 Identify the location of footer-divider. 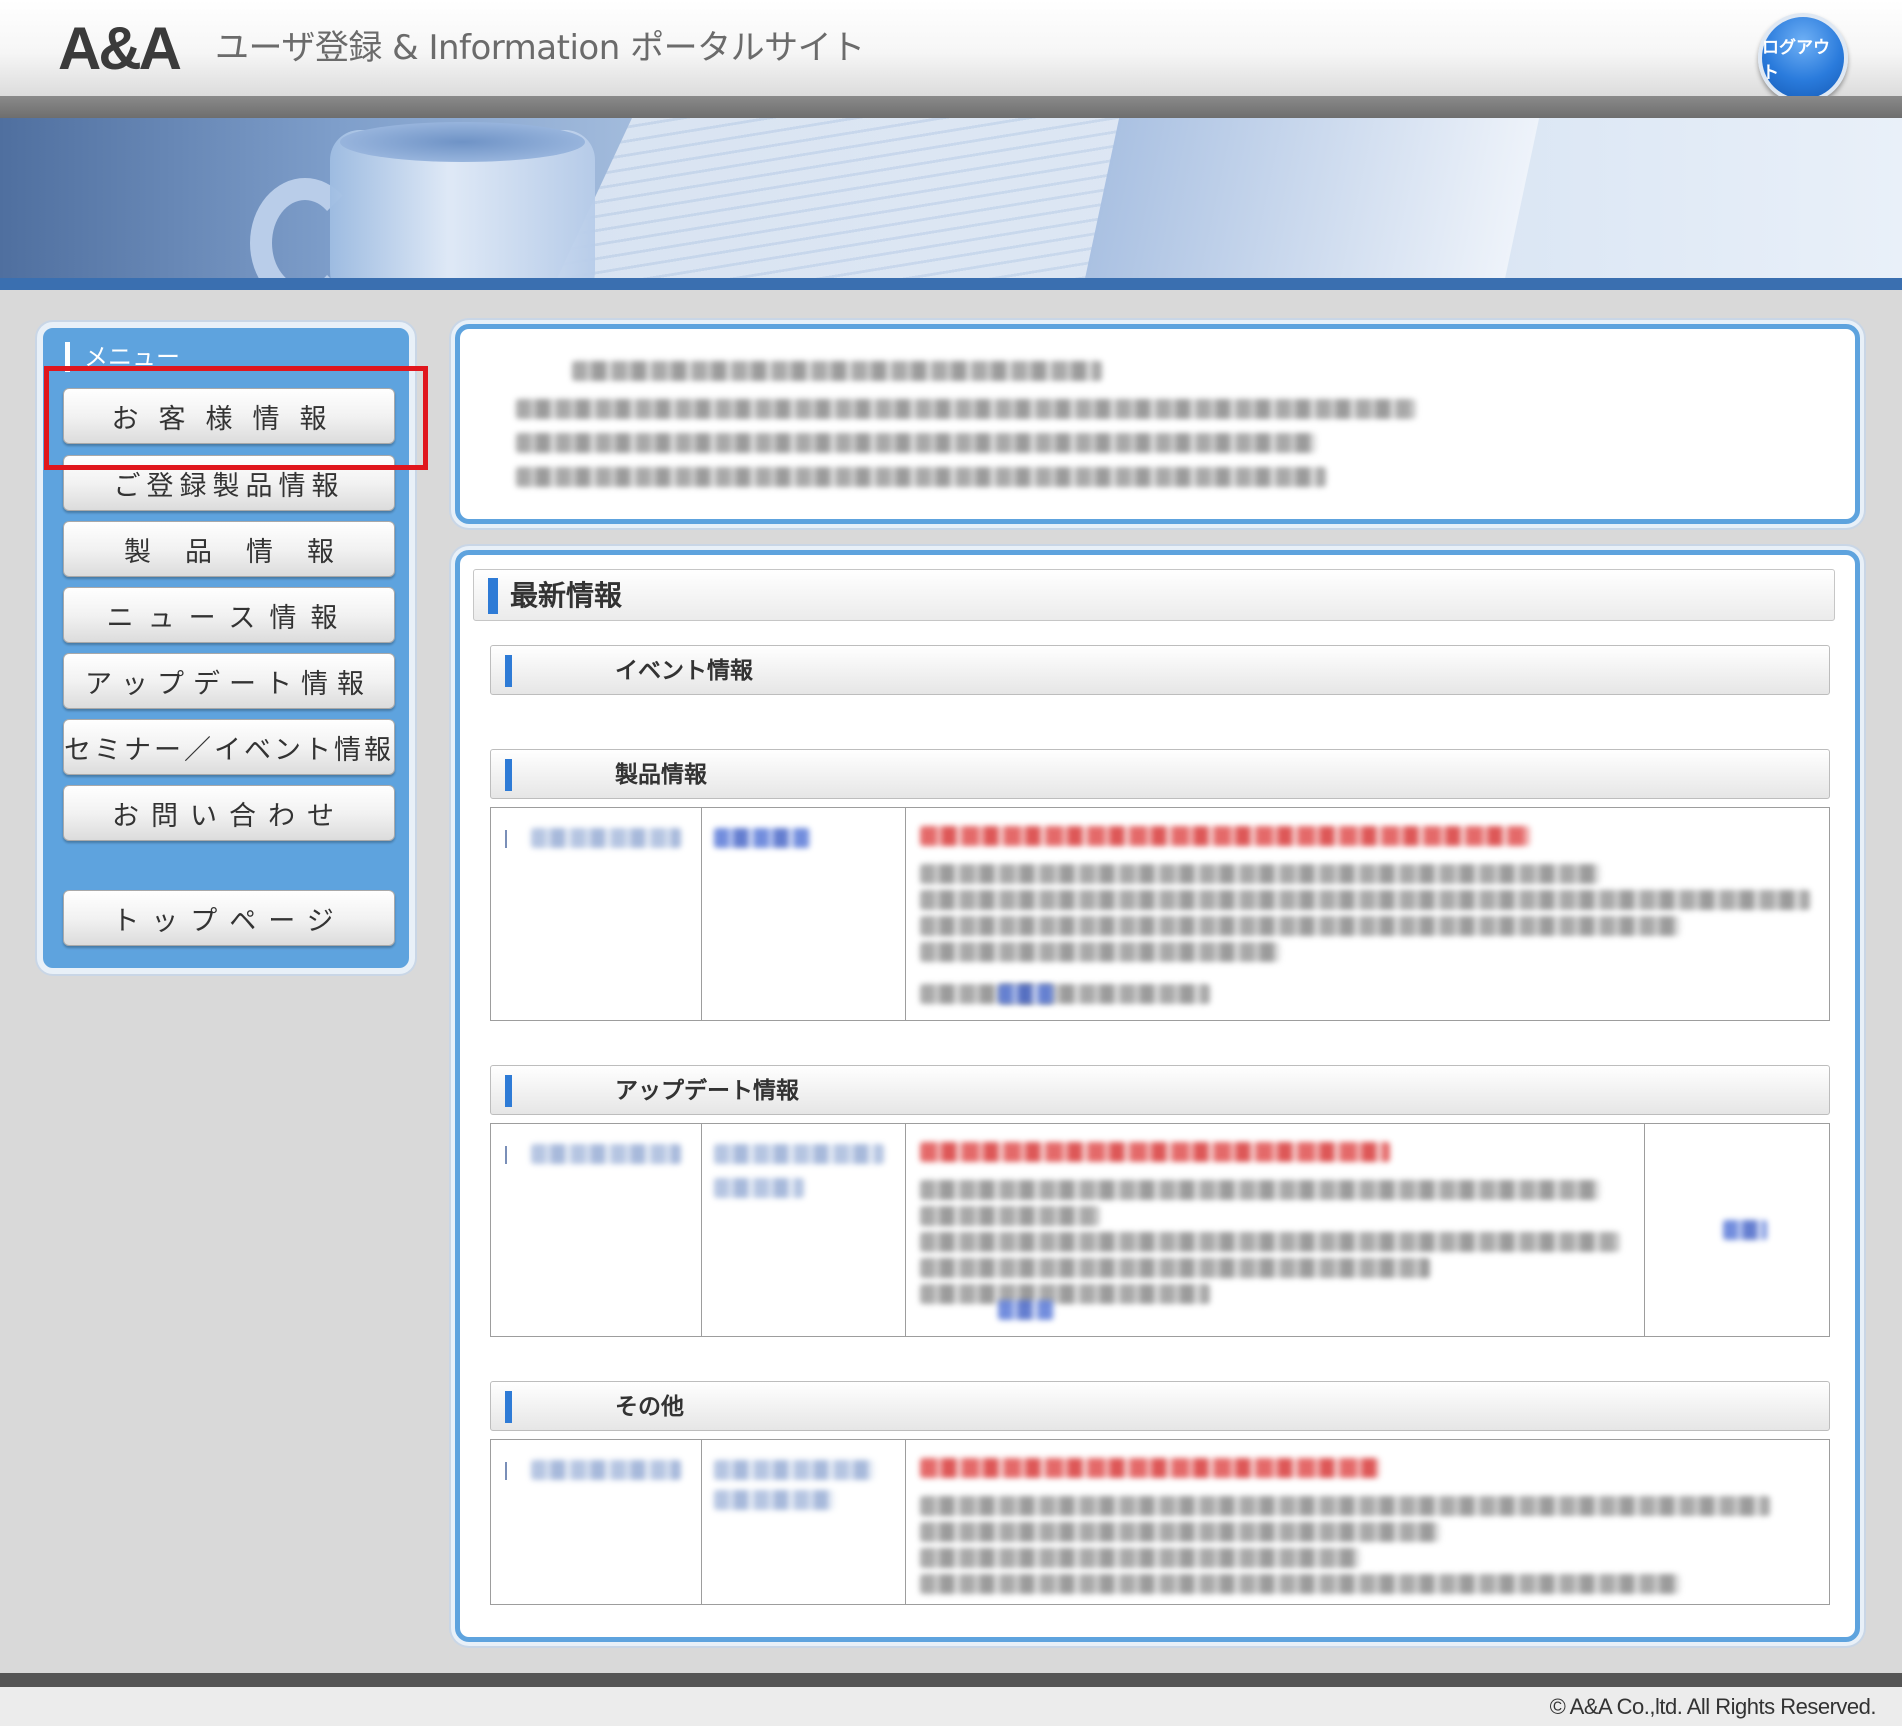
(951, 1680).